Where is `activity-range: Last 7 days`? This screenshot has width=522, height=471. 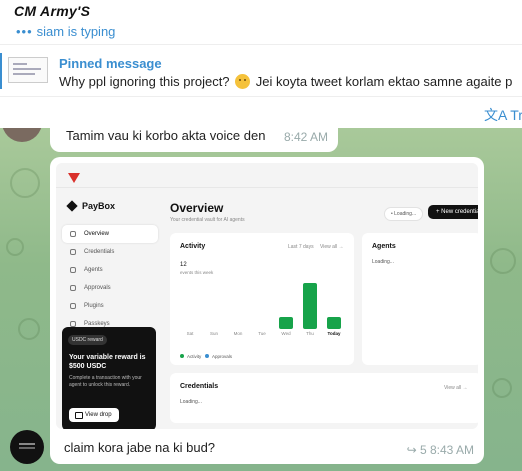
activity-range: Last 7 days is located at coordinates (301, 247).